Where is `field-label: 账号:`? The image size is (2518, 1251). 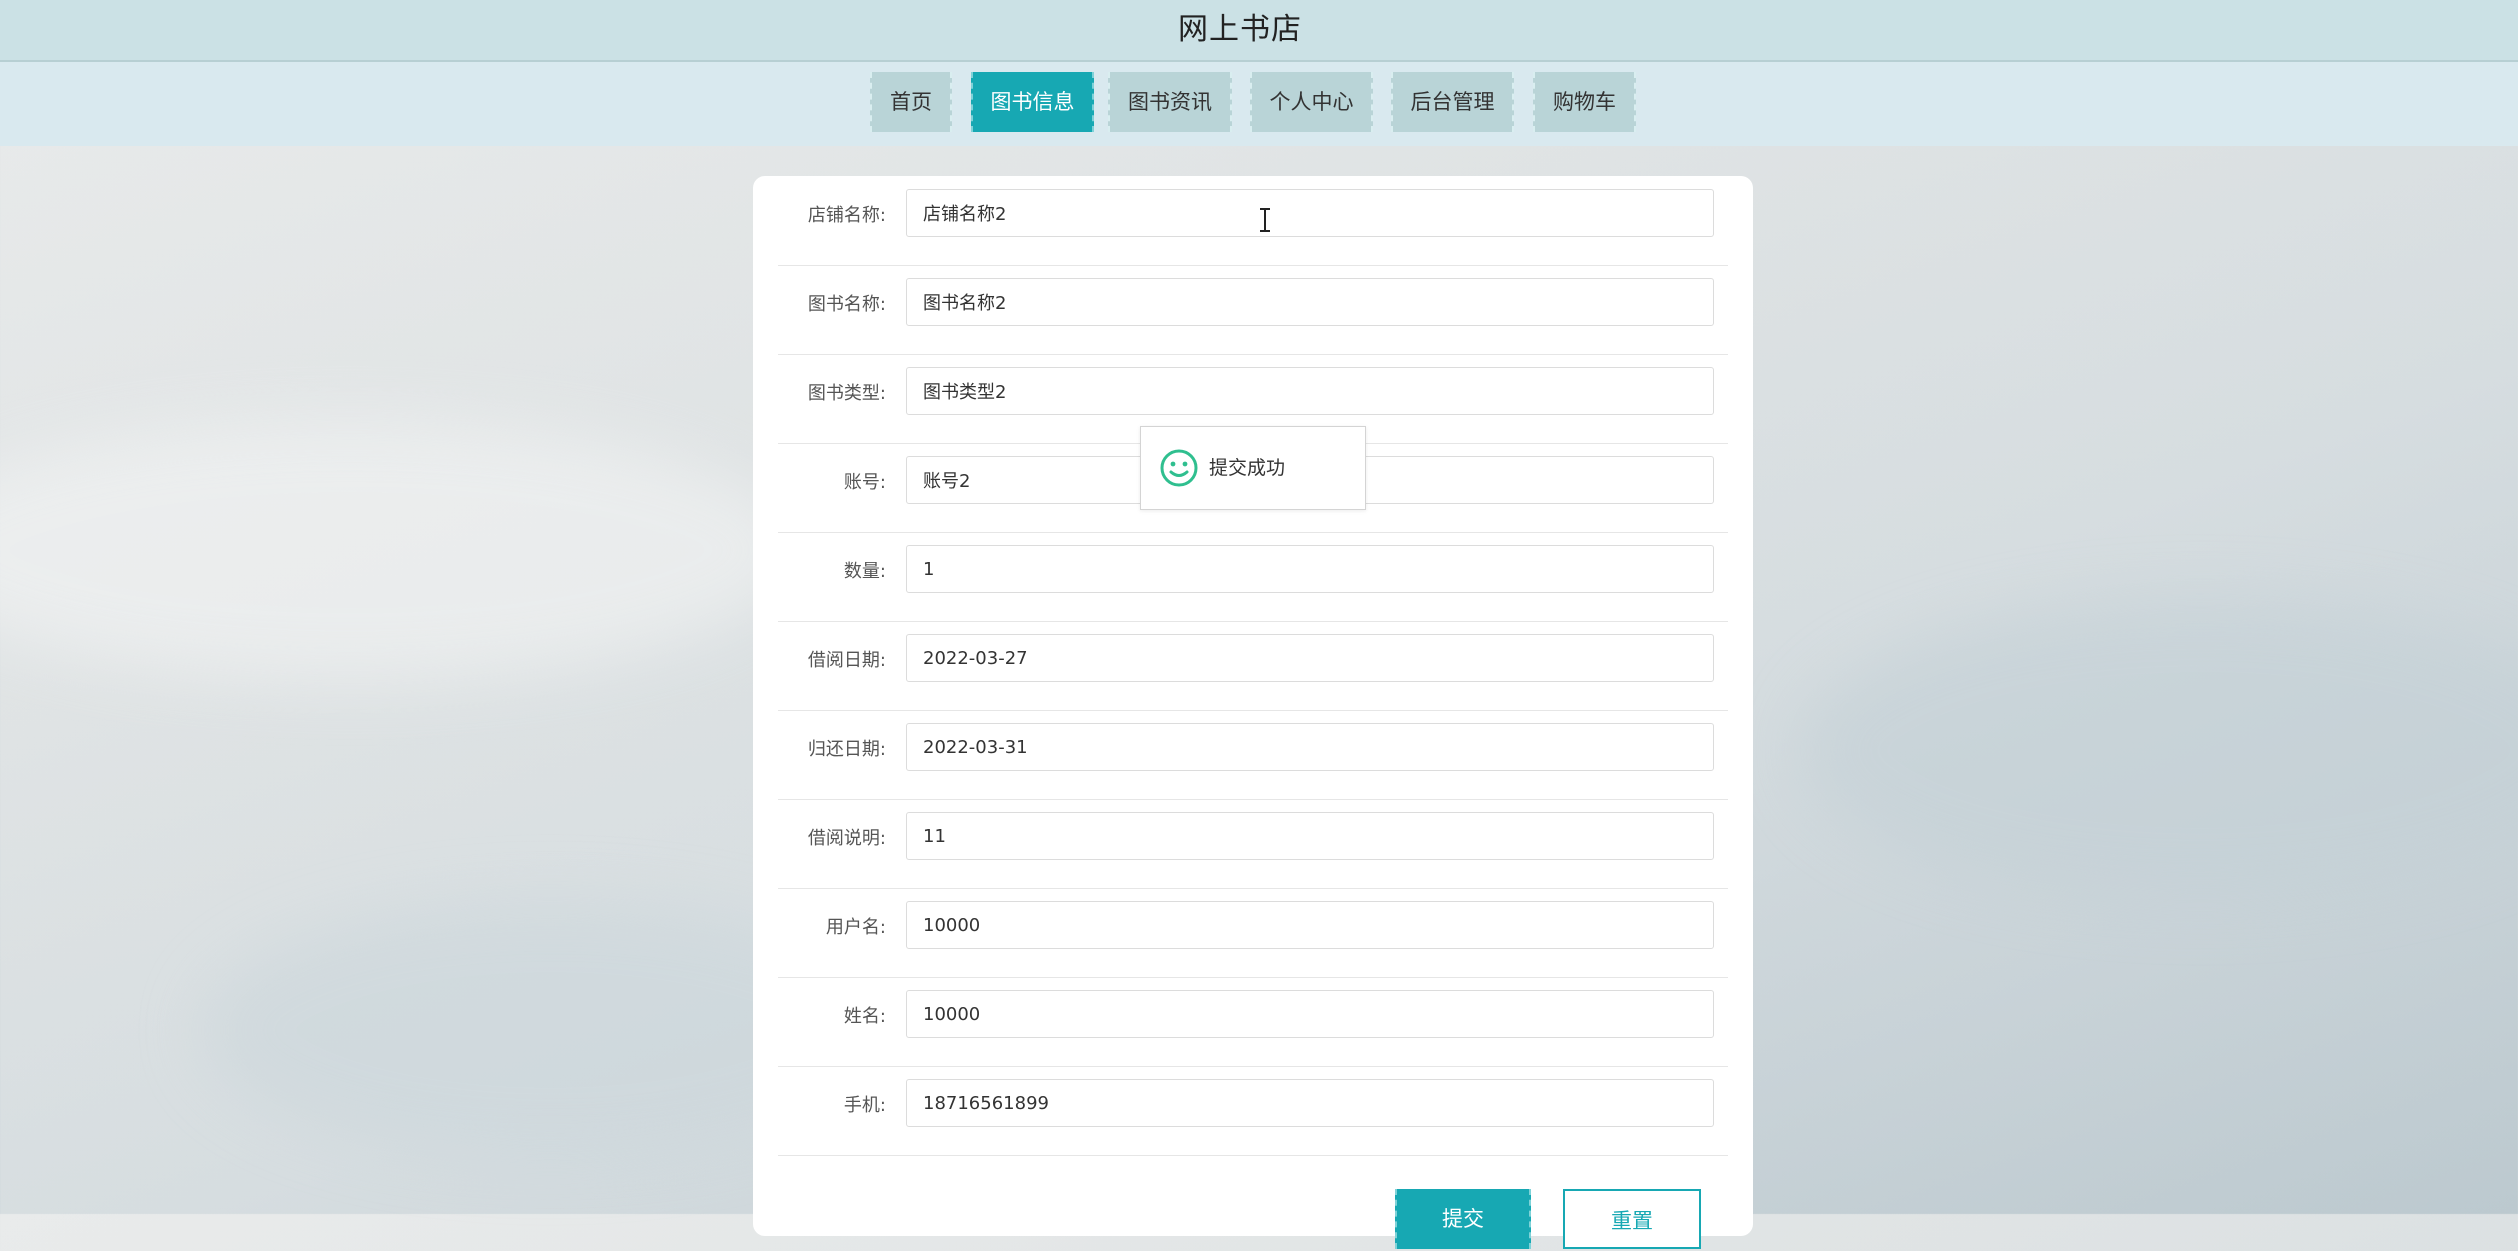
field-label: 账号: is located at coordinates (864, 482).